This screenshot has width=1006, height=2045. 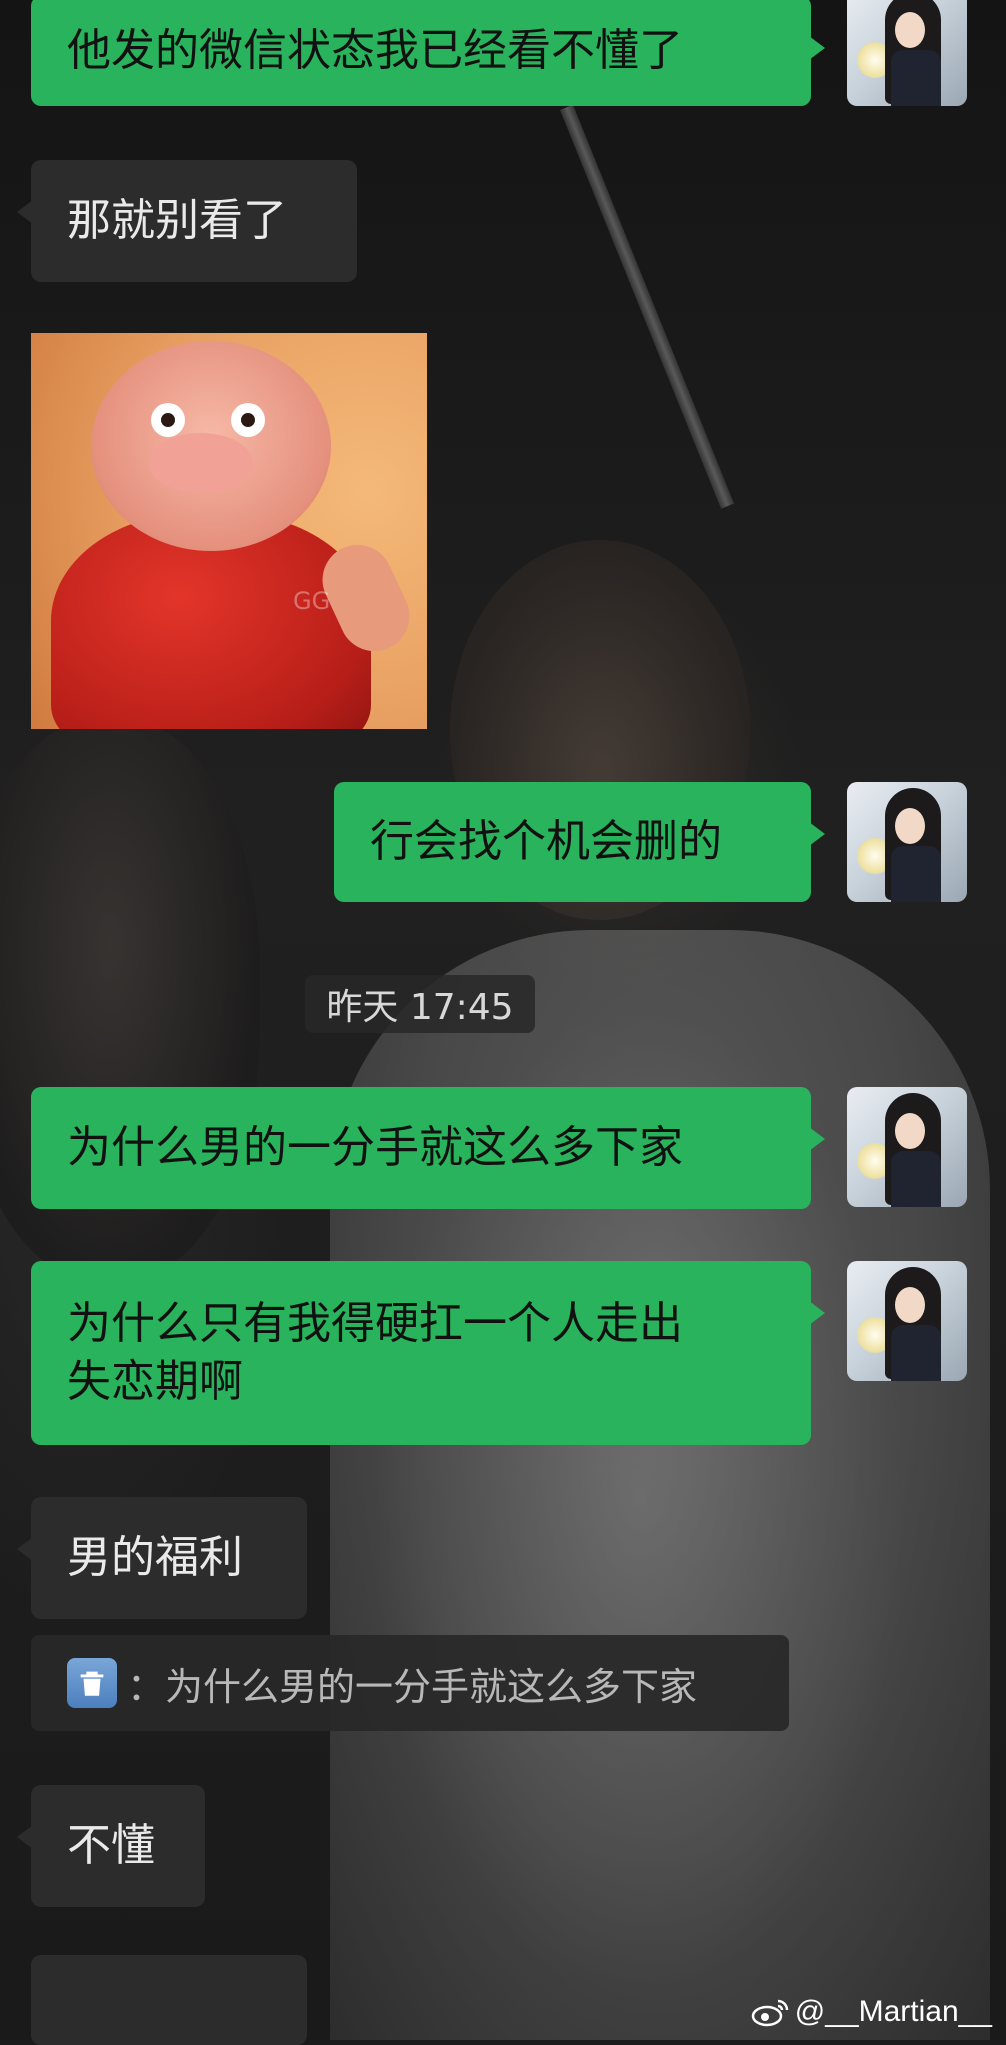 I want to click on quoted-text: ：为什么男的一分手就这么多下家, so click(x=412, y=1686).